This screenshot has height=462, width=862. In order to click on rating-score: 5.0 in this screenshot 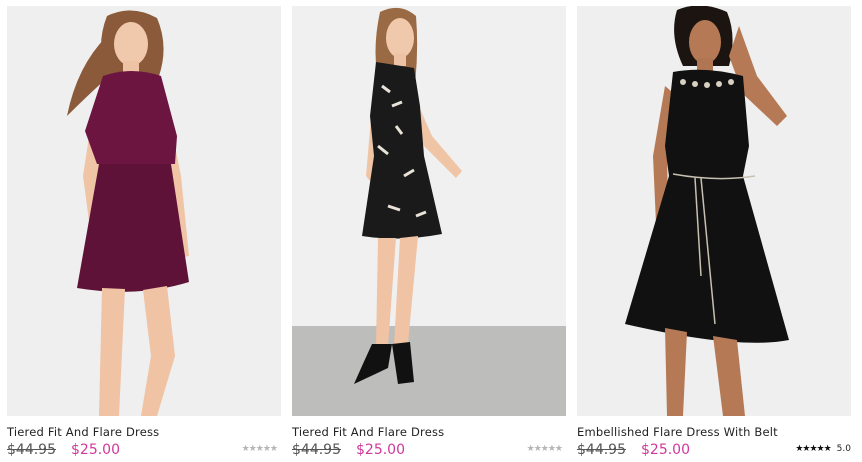, I will do `click(843, 449)`.